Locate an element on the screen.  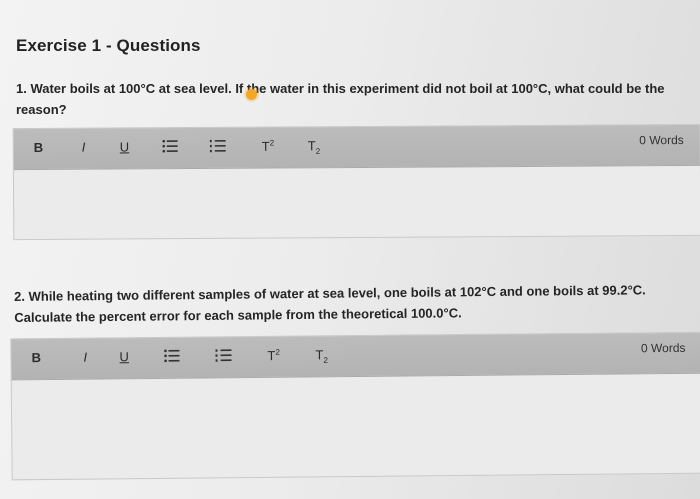
page-title: Exercise 1 - Questions is located at coordinates (108, 45).